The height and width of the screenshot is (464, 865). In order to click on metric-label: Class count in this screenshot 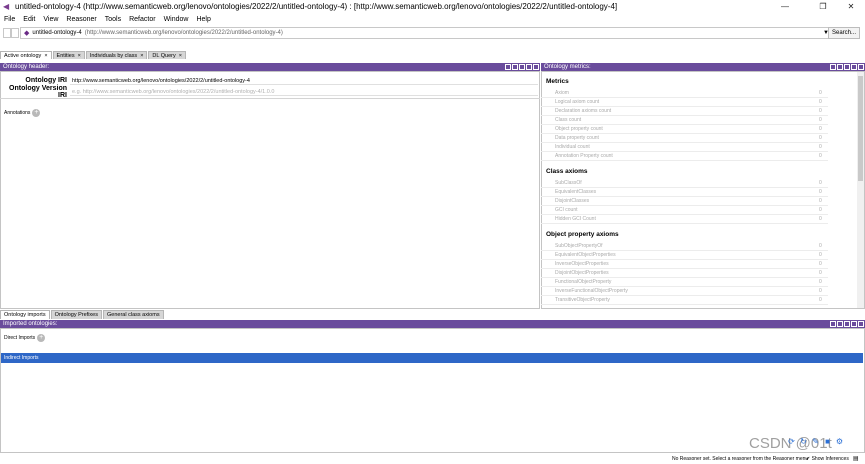, I will do `click(568, 120)`.